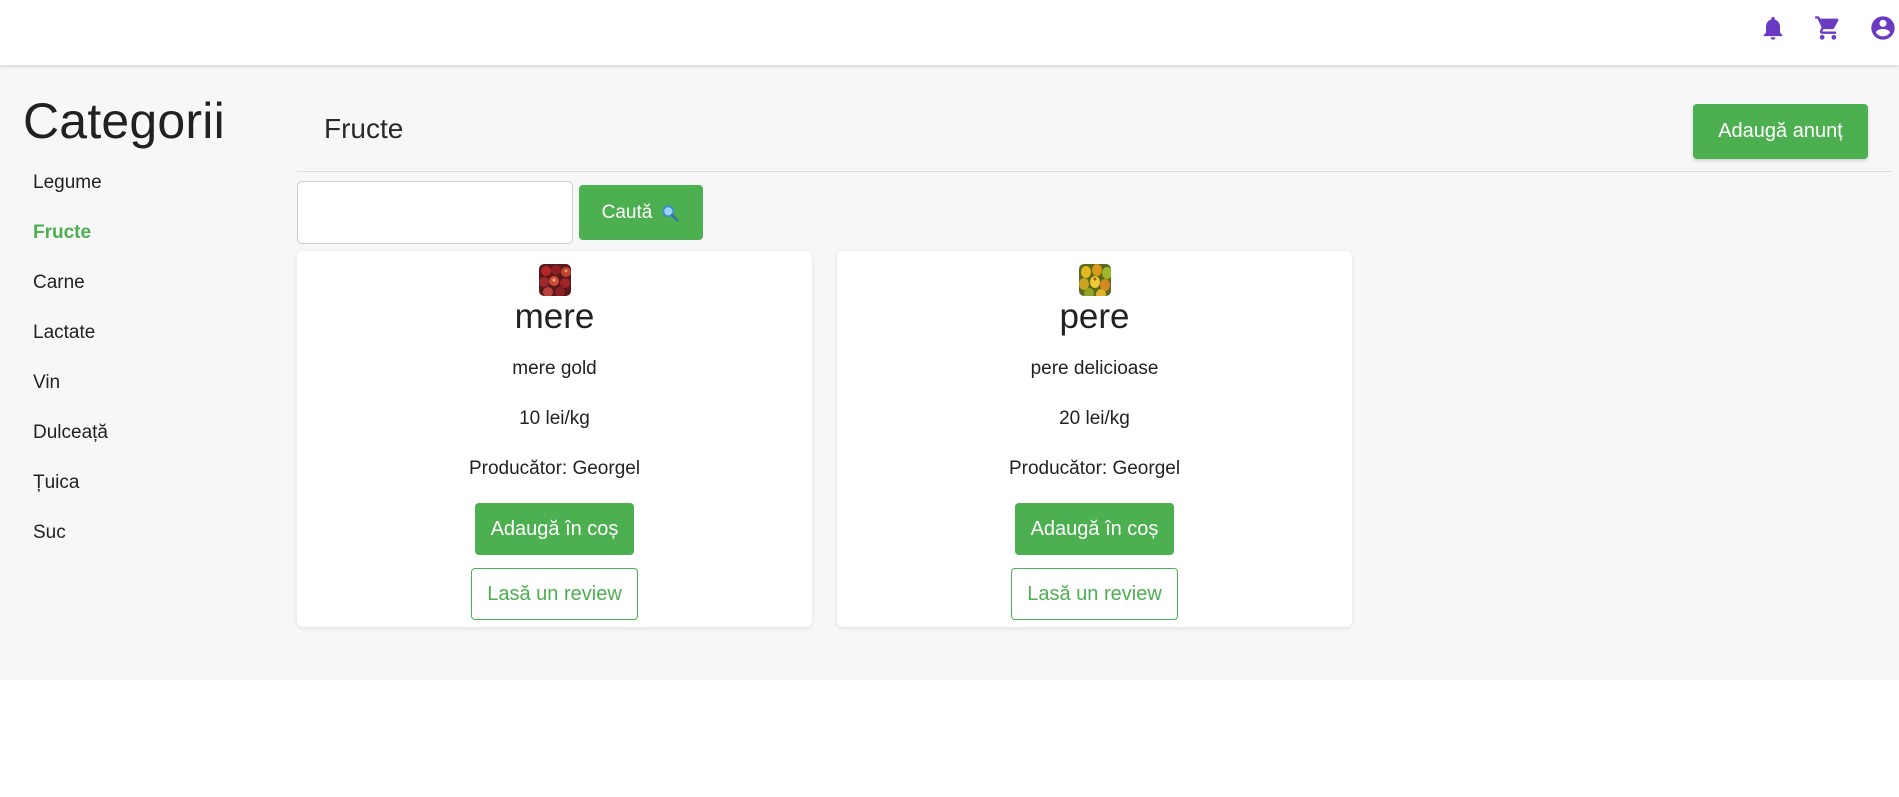  Describe the element at coordinates (949, 32) in the screenshot. I see `top-navbar` at that location.